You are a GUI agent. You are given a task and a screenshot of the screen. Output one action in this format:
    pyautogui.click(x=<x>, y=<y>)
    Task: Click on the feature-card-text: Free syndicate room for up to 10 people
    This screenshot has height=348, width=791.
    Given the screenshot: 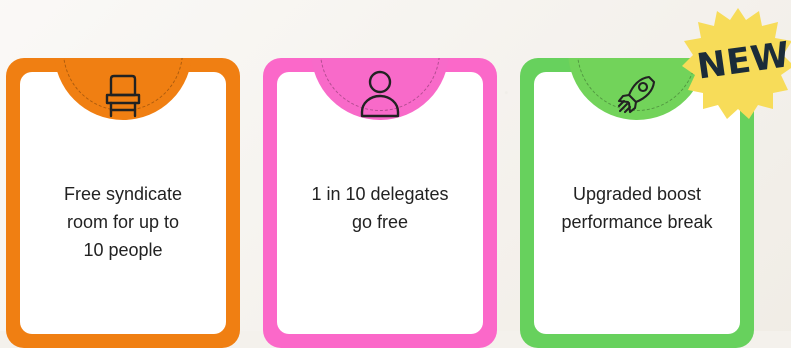 What is the action you would take?
    pyautogui.click(x=123, y=222)
    